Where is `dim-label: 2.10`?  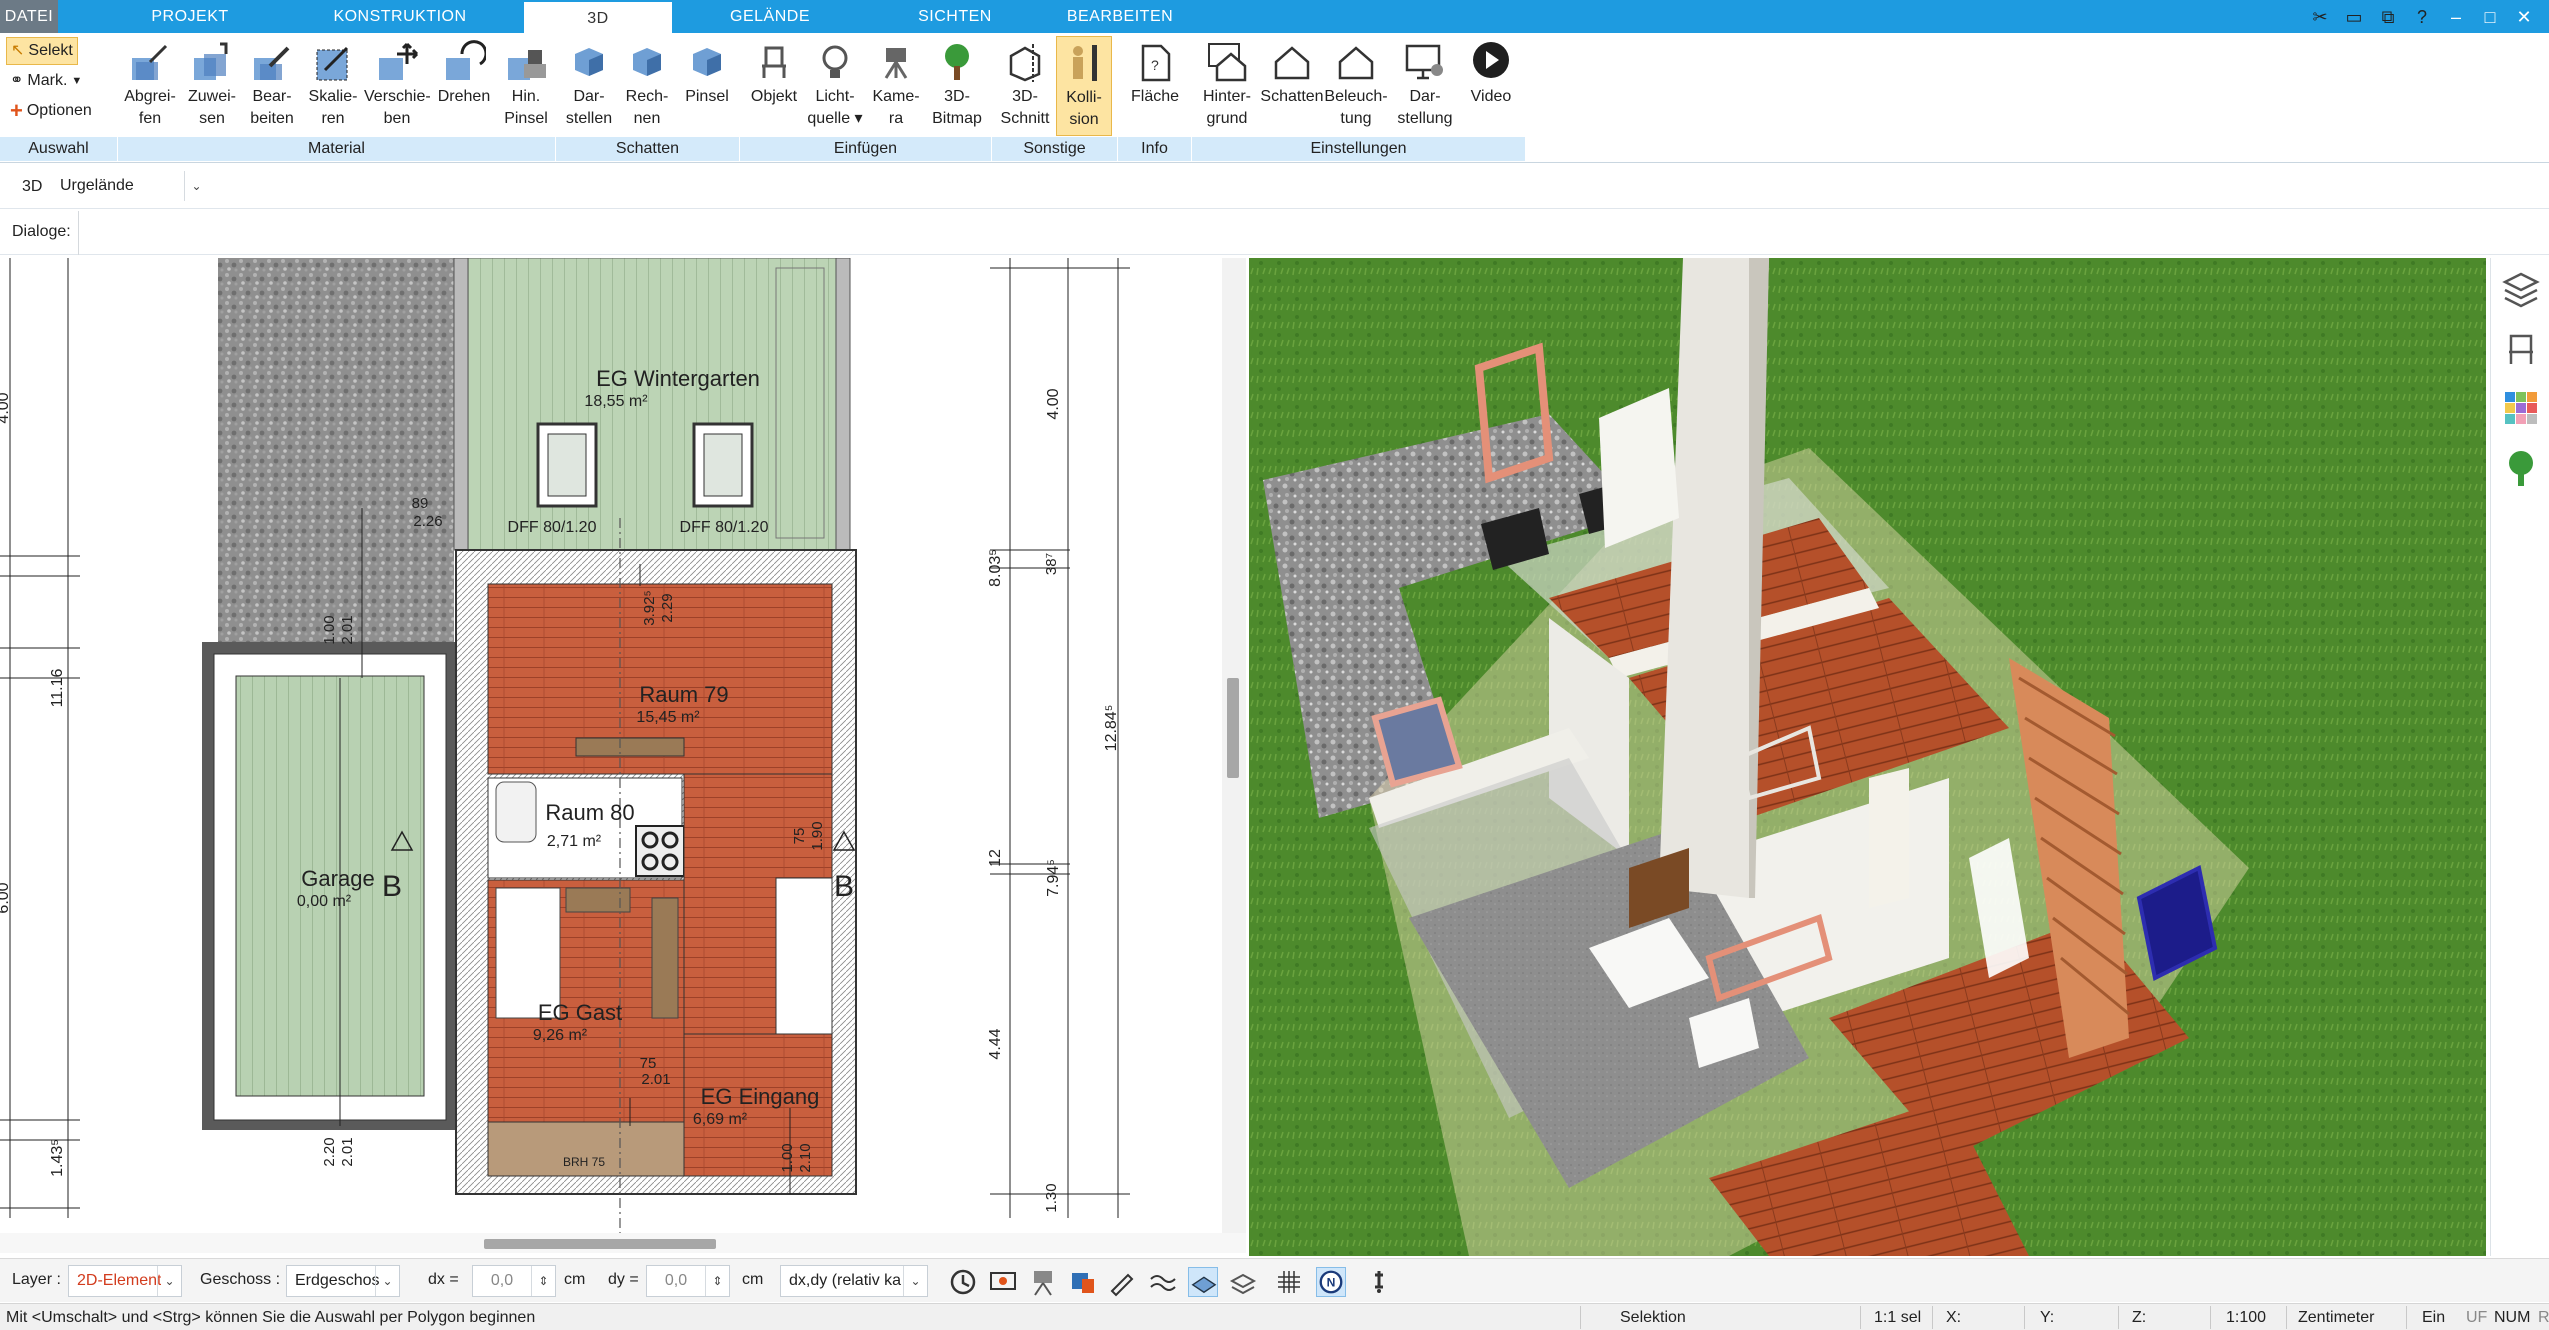
dim-label: 2.10 is located at coordinates (805, 1157).